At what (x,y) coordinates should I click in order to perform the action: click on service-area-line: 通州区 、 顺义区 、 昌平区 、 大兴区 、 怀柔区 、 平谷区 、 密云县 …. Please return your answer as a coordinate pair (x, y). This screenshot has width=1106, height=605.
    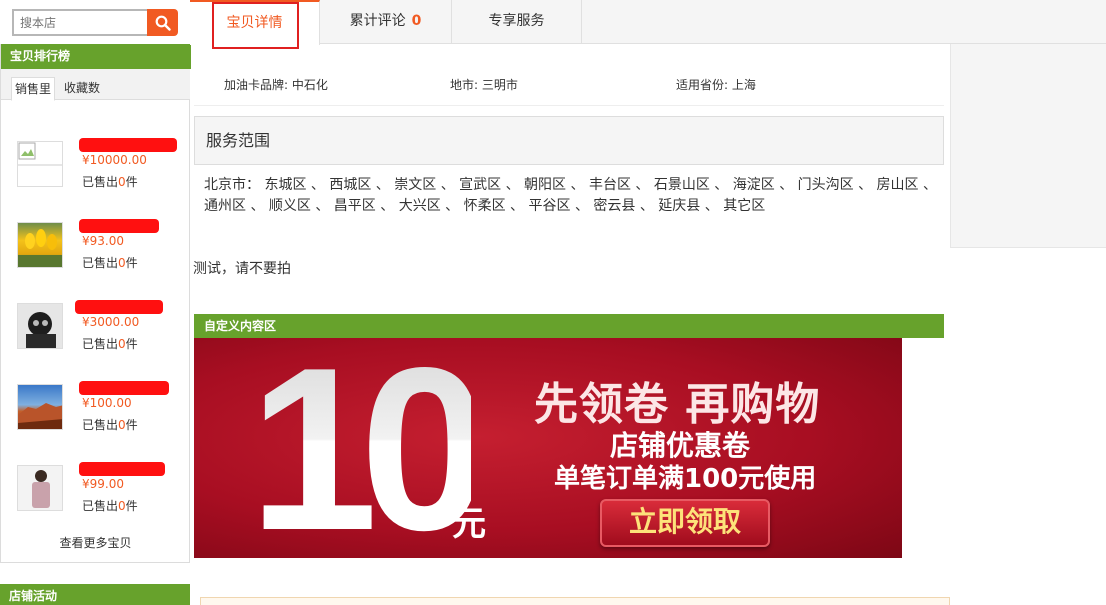
    Looking at the image, I should click on (485, 206).